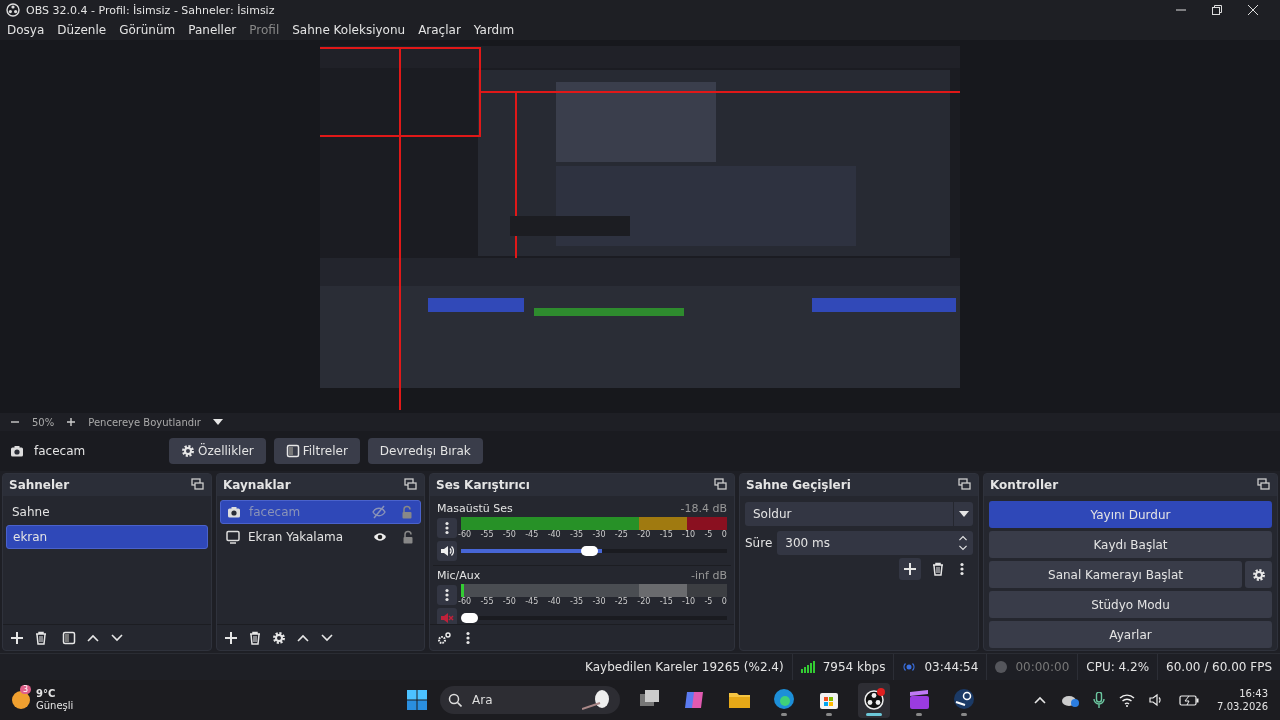 The width and height of the screenshot is (1280, 720). What do you see at coordinates (964, 698) in the screenshot?
I see `steam-icon` at bounding box center [964, 698].